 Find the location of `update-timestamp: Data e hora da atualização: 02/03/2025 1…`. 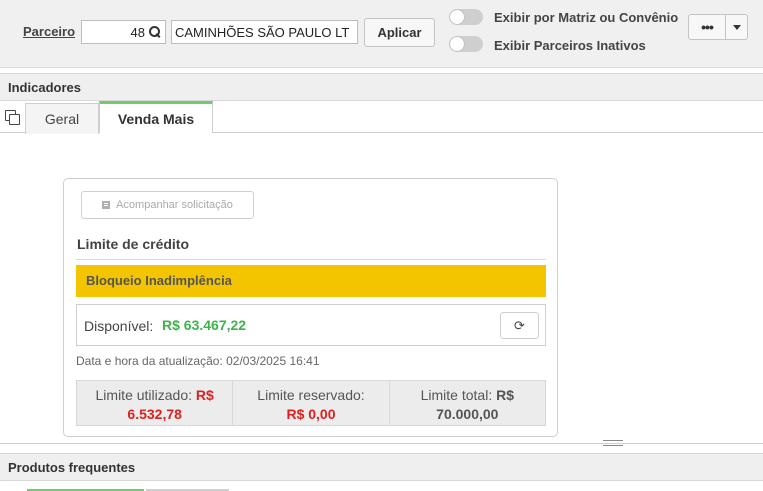

update-timestamp: Data e hora da atualização: 02/03/2025 1… is located at coordinates (198, 361).